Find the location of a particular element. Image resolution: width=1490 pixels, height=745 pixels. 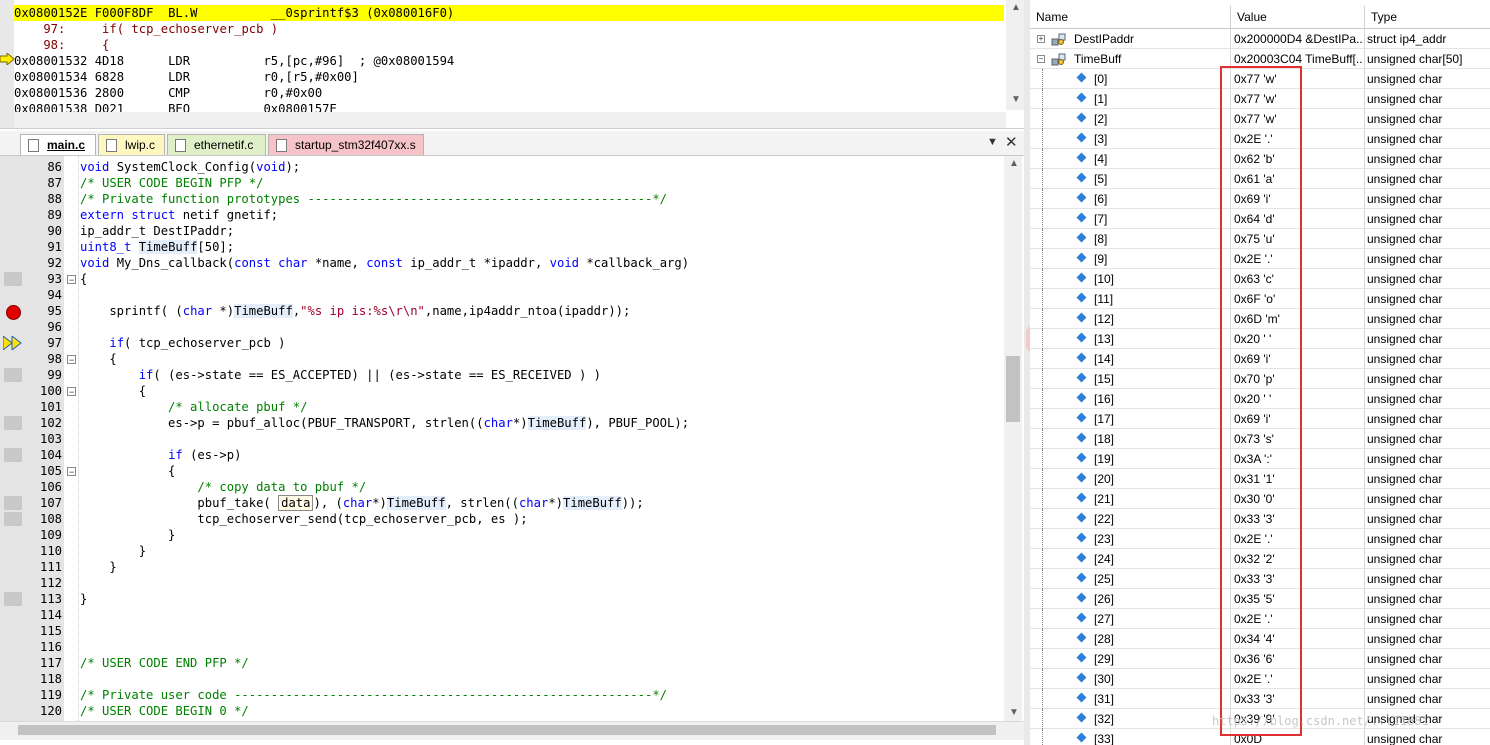

code-line: ip_addr_t DestIPaddr; is located at coordinates (157, 231).